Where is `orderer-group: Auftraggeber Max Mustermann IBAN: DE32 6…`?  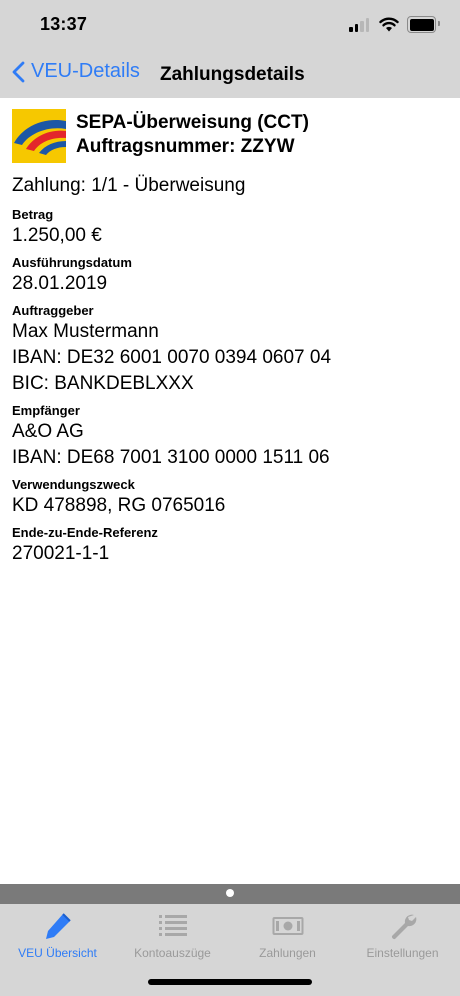 orderer-group: Auftraggeber Max Mustermann IBAN: DE32 6… is located at coordinates (231, 350).